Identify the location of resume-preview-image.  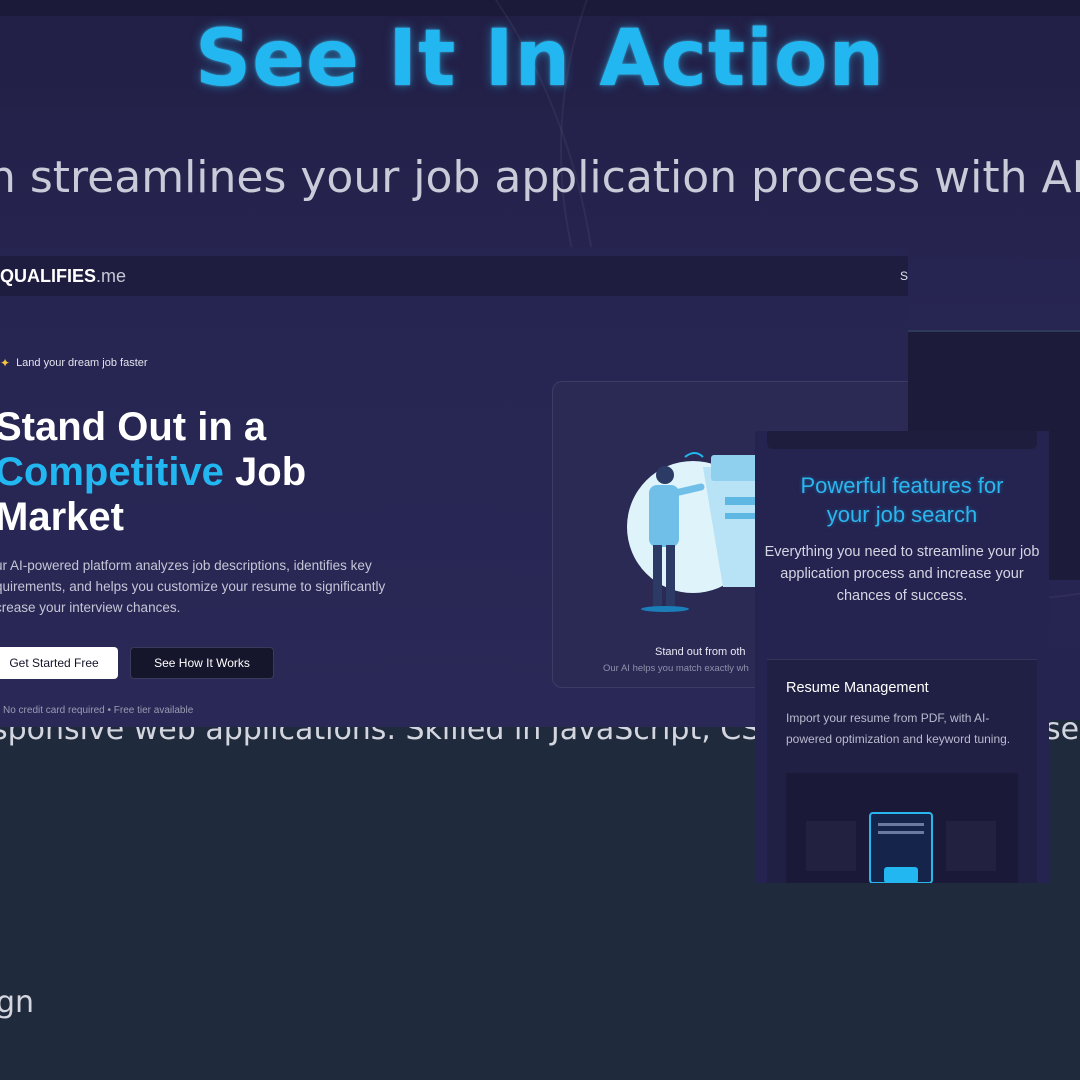
(902, 828).